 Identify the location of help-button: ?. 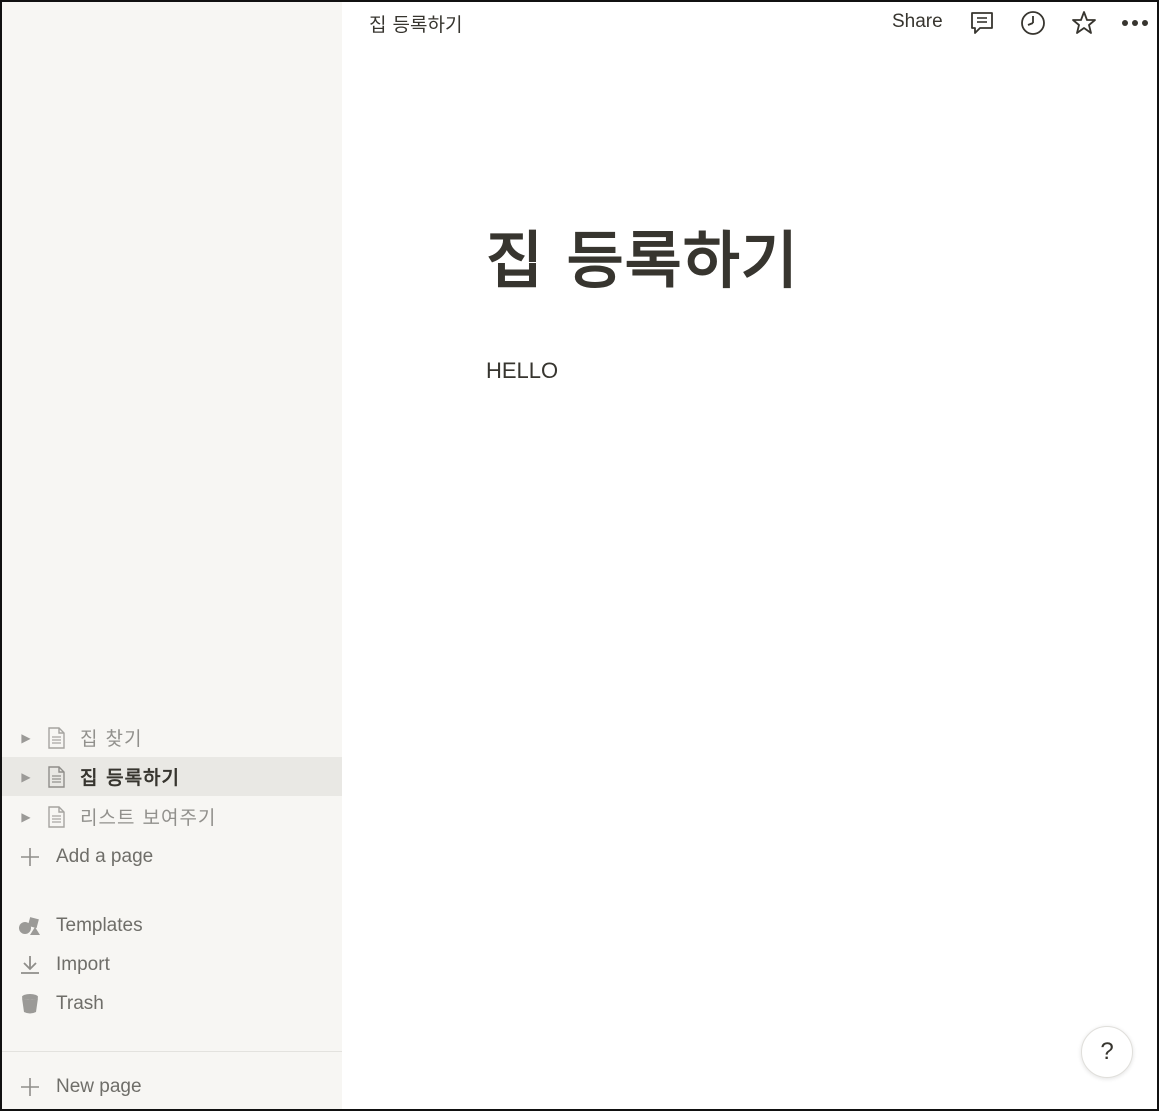
(1107, 1052).